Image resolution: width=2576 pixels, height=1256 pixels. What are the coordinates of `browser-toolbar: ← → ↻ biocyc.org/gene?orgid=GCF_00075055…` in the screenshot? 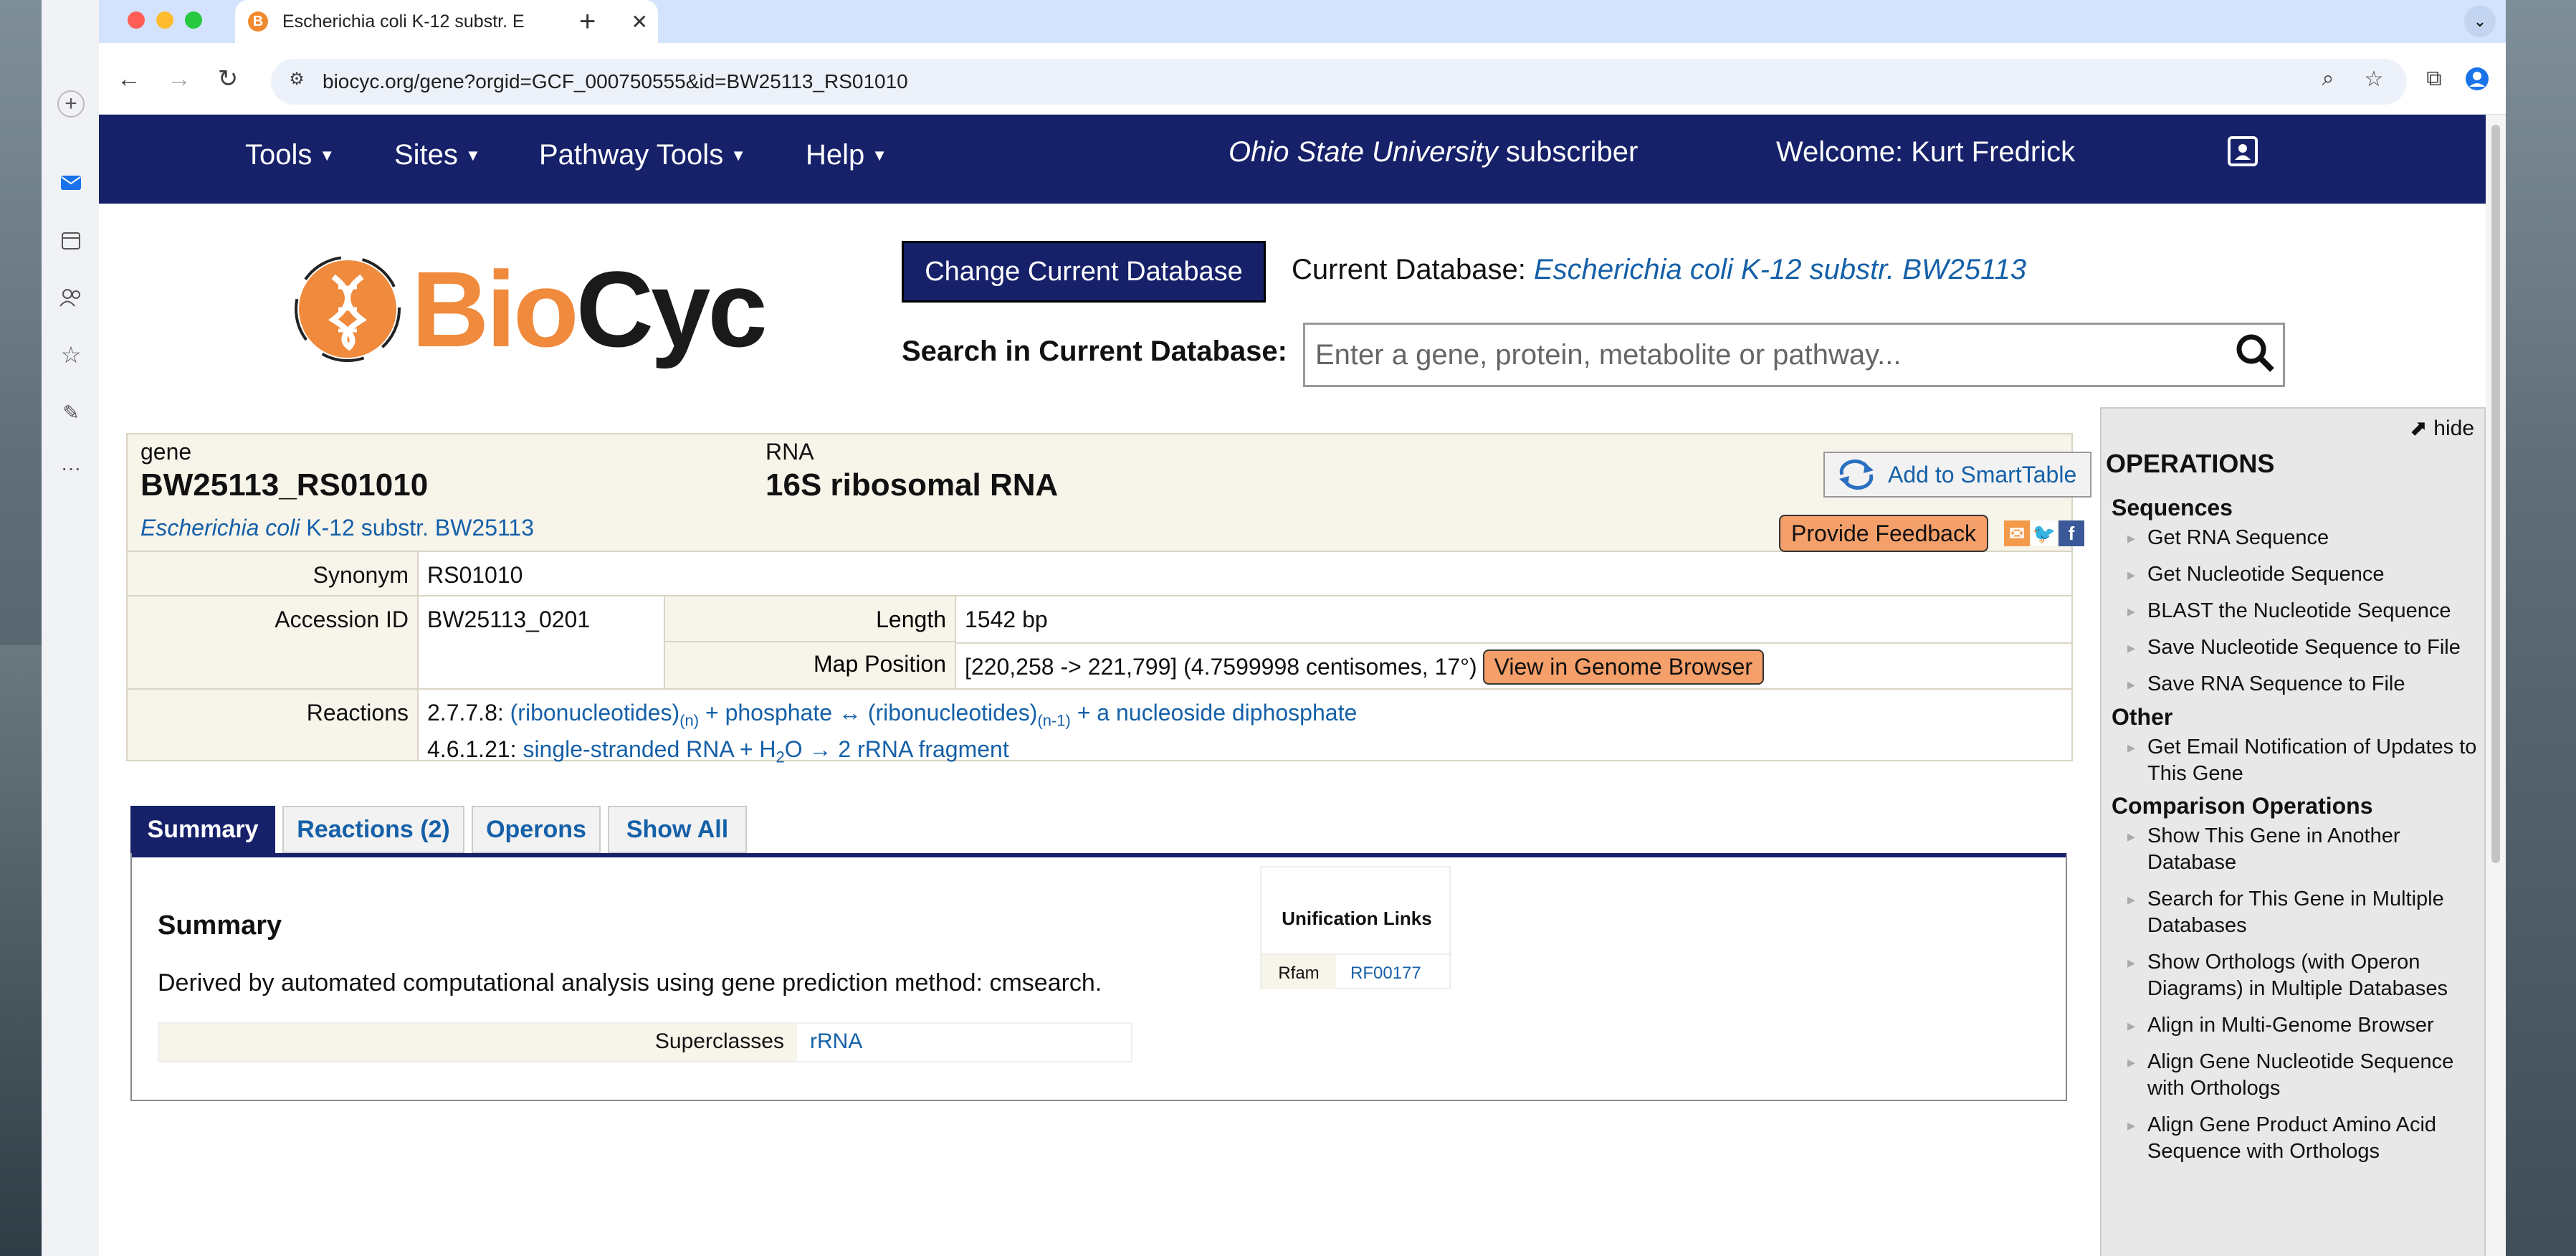 It's located at (1302, 79).